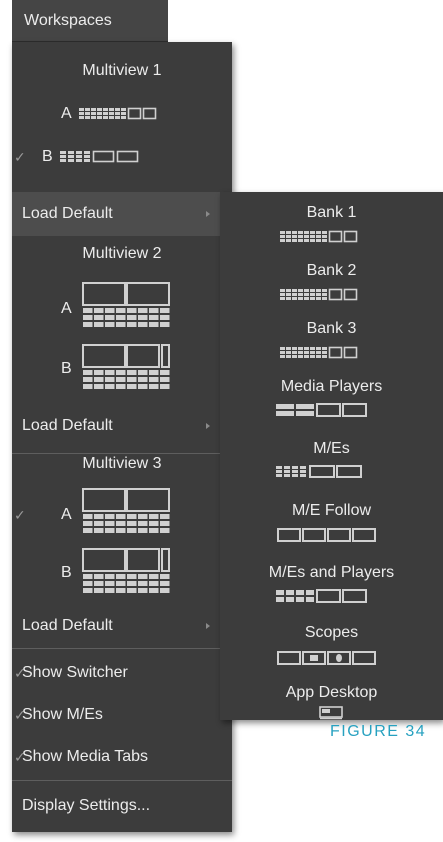  Describe the element at coordinates (75, 672) in the screenshot. I see `show-switcher-label: Show Switcher` at that location.